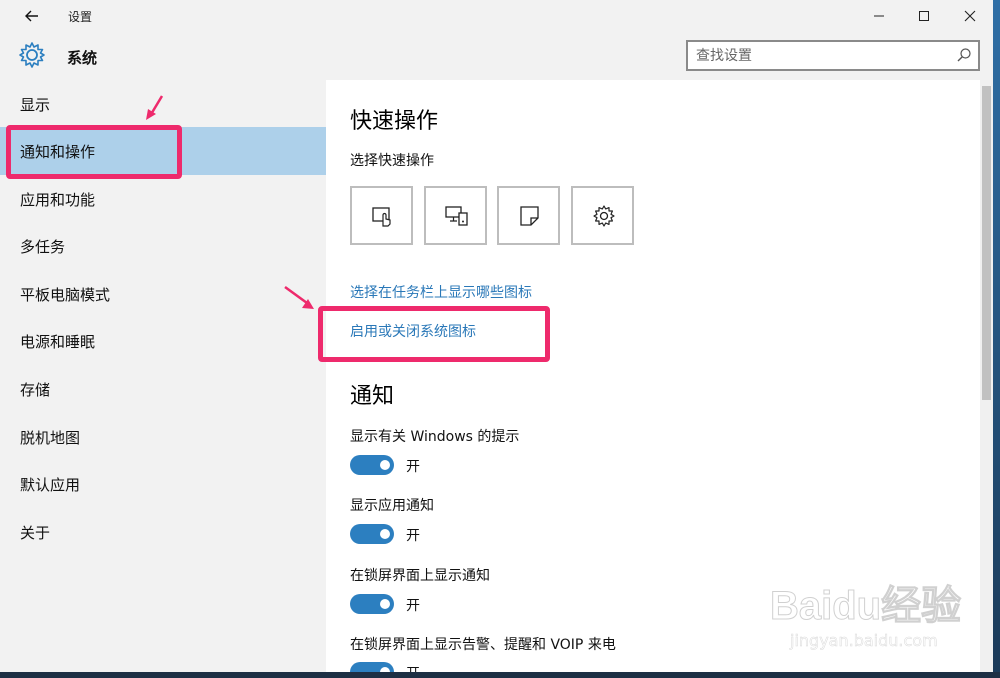 This screenshot has width=1000, height=678. Describe the element at coordinates (372, 604) in the screenshot. I see `toggle-lockscreen-notifications` at that location.